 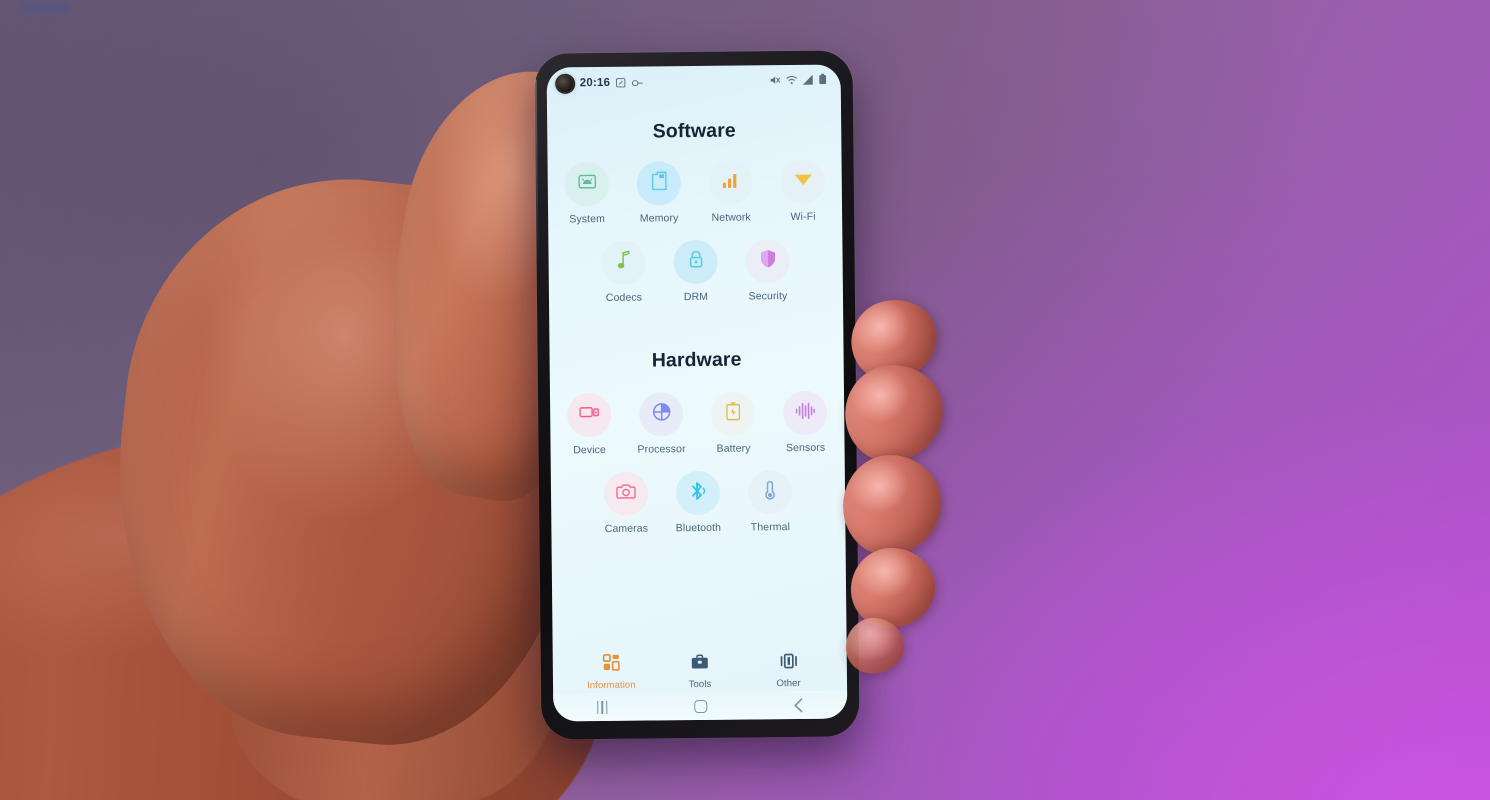 I want to click on home-icon, so click(x=700, y=706).